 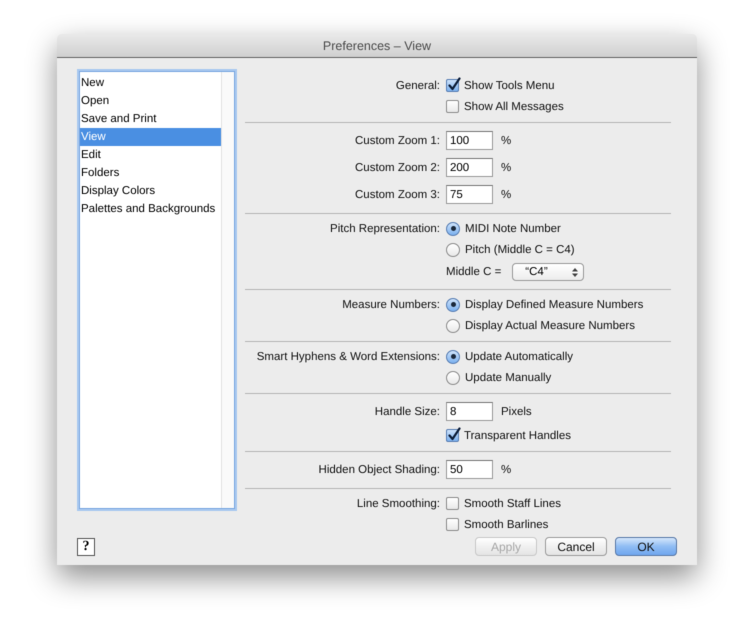 I want to click on dropdown-label: Middle C =, so click(x=474, y=272).